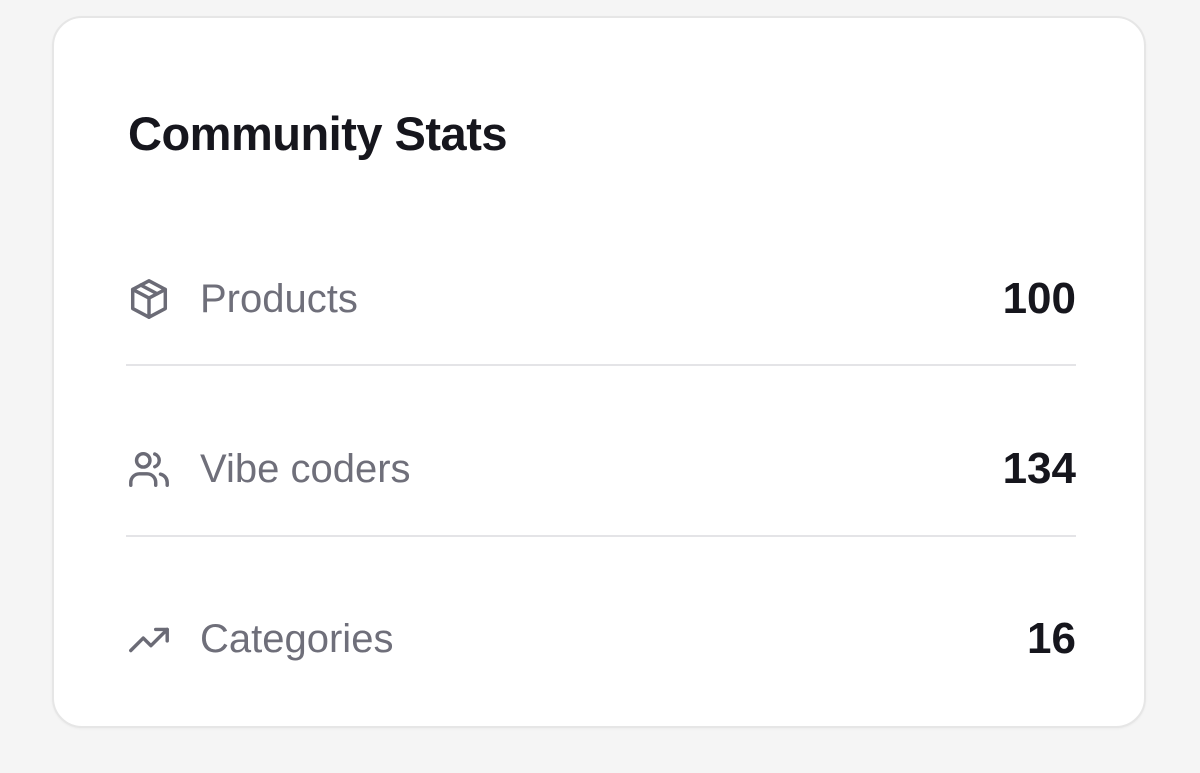 Image resolution: width=1200 pixels, height=773 pixels. Describe the element at coordinates (1039, 298) in the screenshot. I see `stat-value-products: 100` at that location.